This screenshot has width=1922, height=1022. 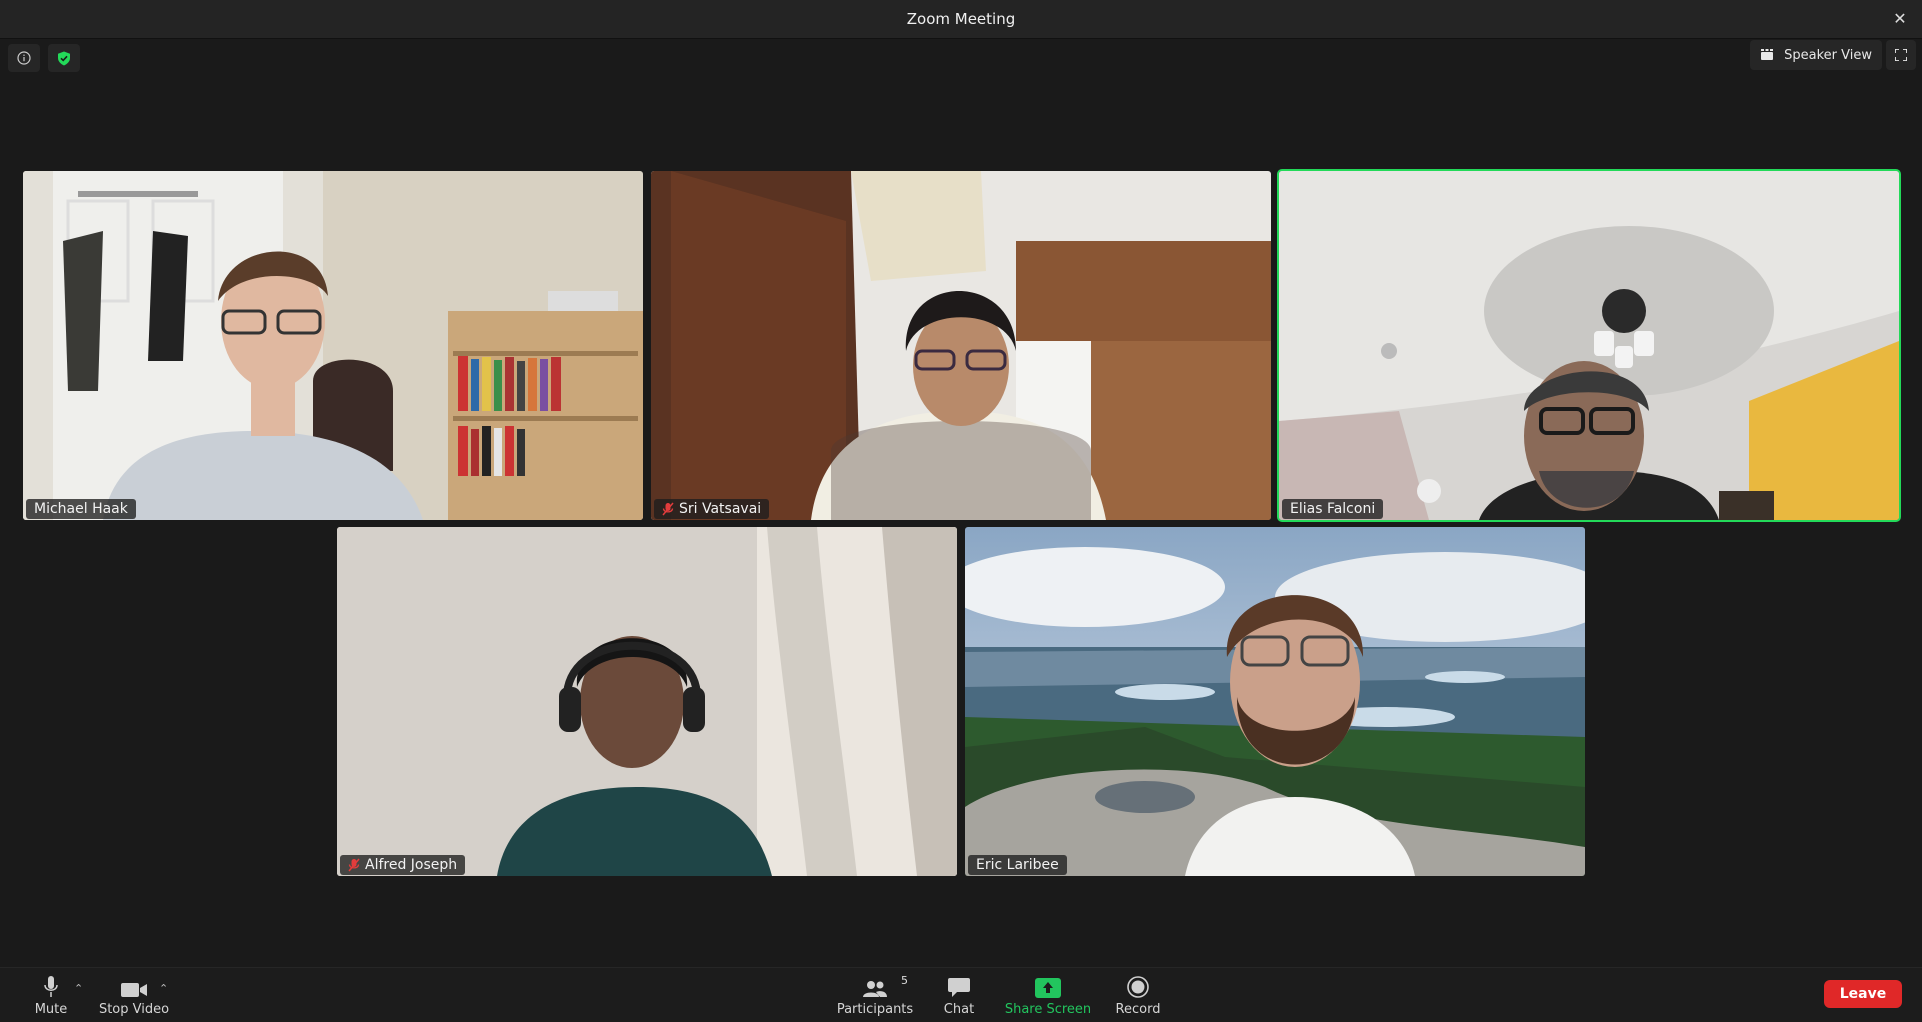 What do you see at coordinates (720, 509) in the screenshot?
I see `participant-name: Sri Vatsavai` at bounding box center [720, 509].